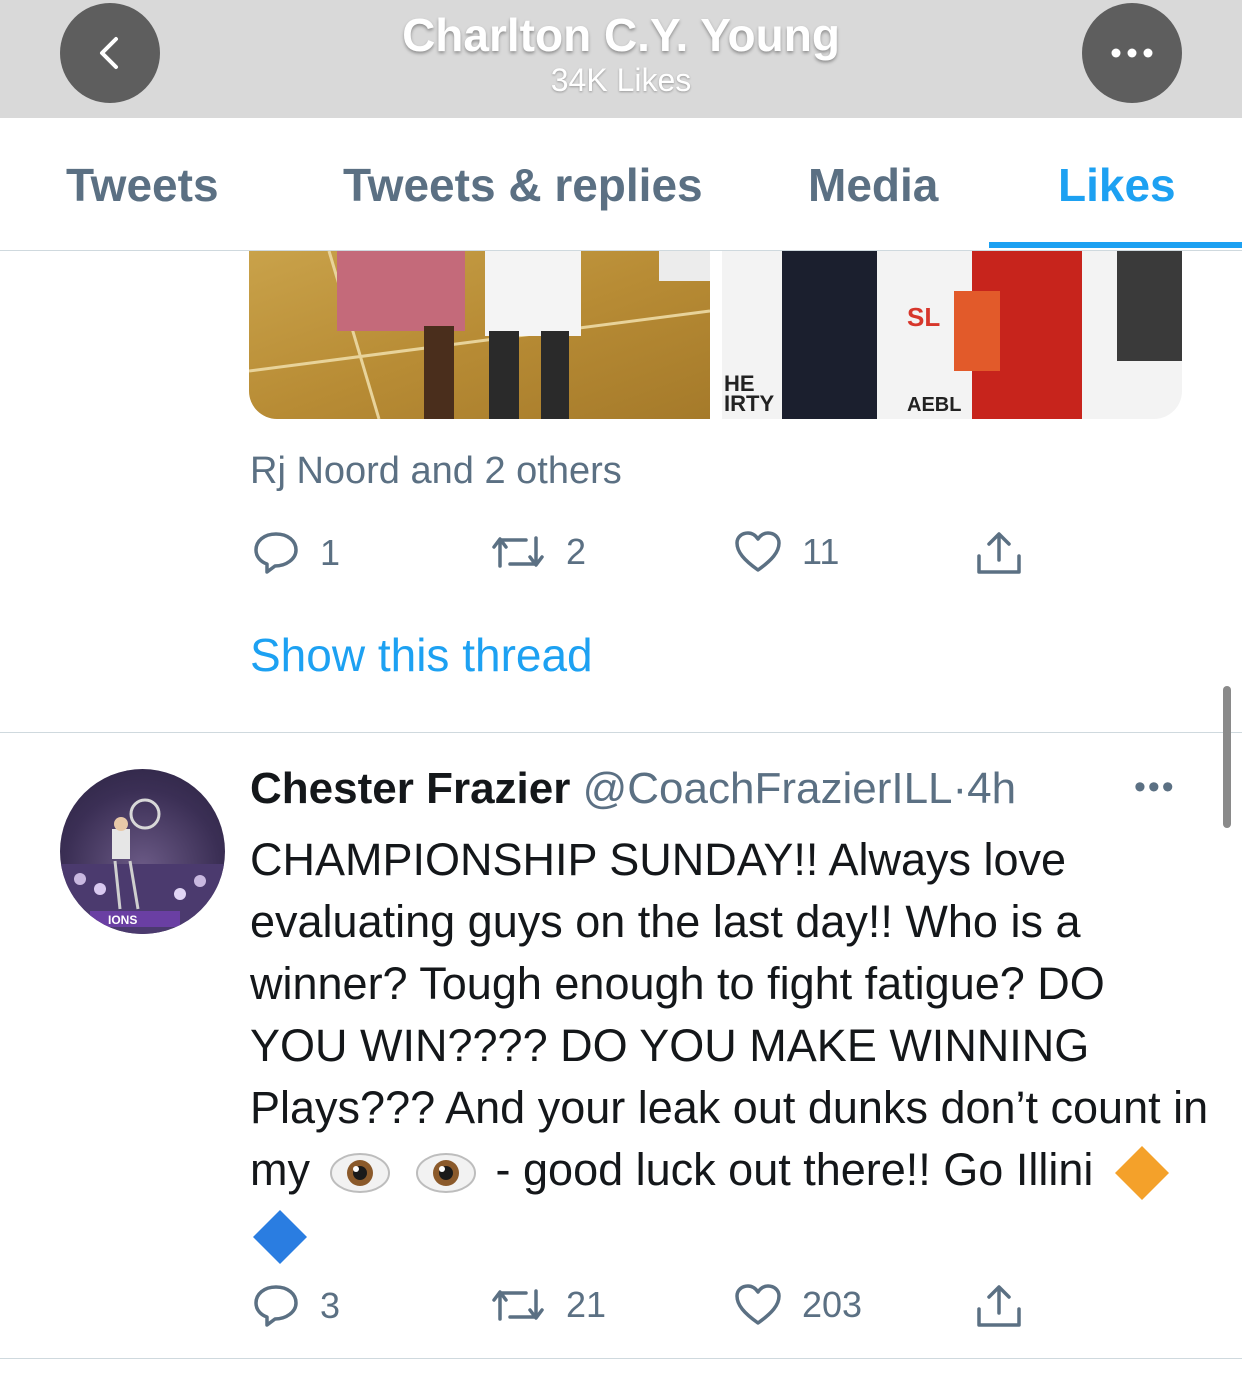 This screenshot has height=1377, width=1242. Describe the element at coordinates (122, 920) in the screenshot. I see `svg-text: IONS` at that location.